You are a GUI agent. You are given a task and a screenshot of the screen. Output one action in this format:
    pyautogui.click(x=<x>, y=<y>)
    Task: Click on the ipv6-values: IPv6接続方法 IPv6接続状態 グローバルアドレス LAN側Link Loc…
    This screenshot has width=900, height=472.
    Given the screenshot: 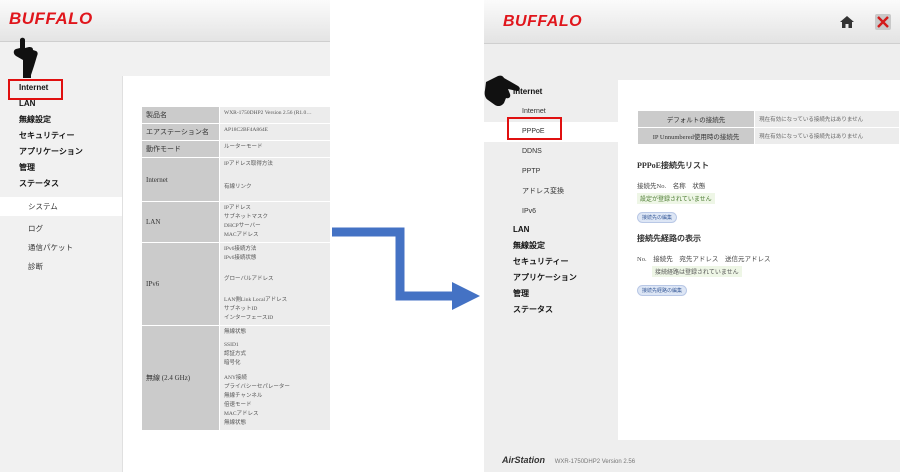 What is the action you would take?
    pyautogui.click(x=274, y=284)
    